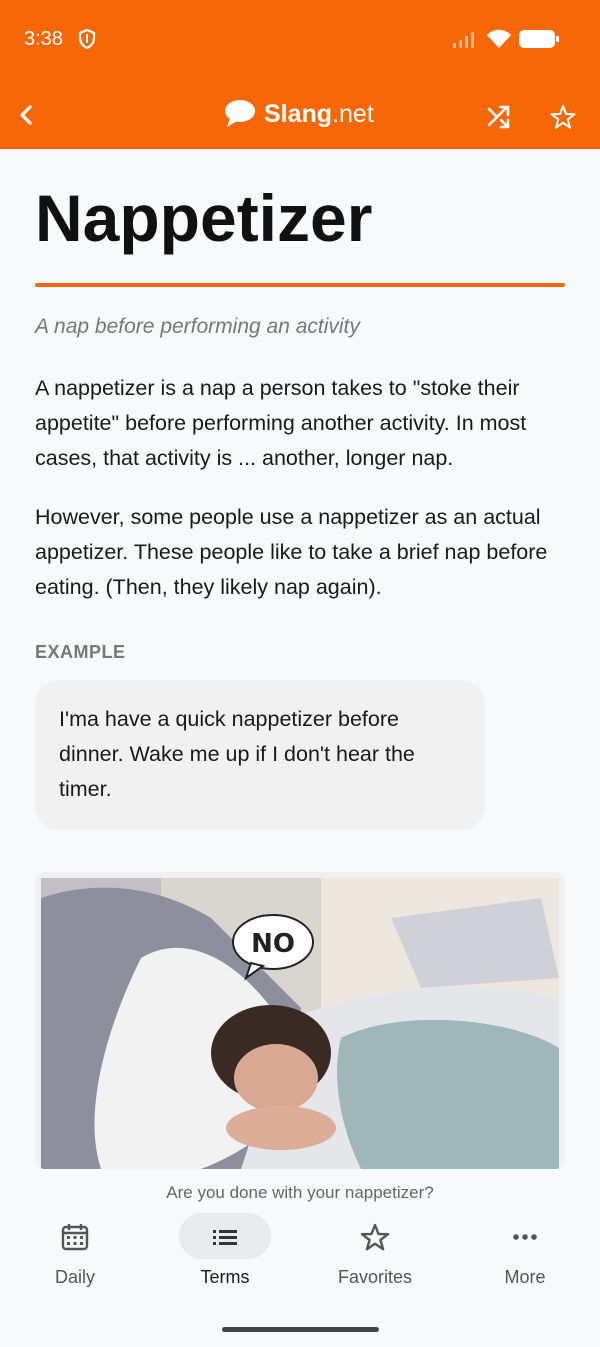  What do you see at coordinates (563, 117) in the screenshot?
I see `favorite-star-icon` at bounding box center [563, 117].